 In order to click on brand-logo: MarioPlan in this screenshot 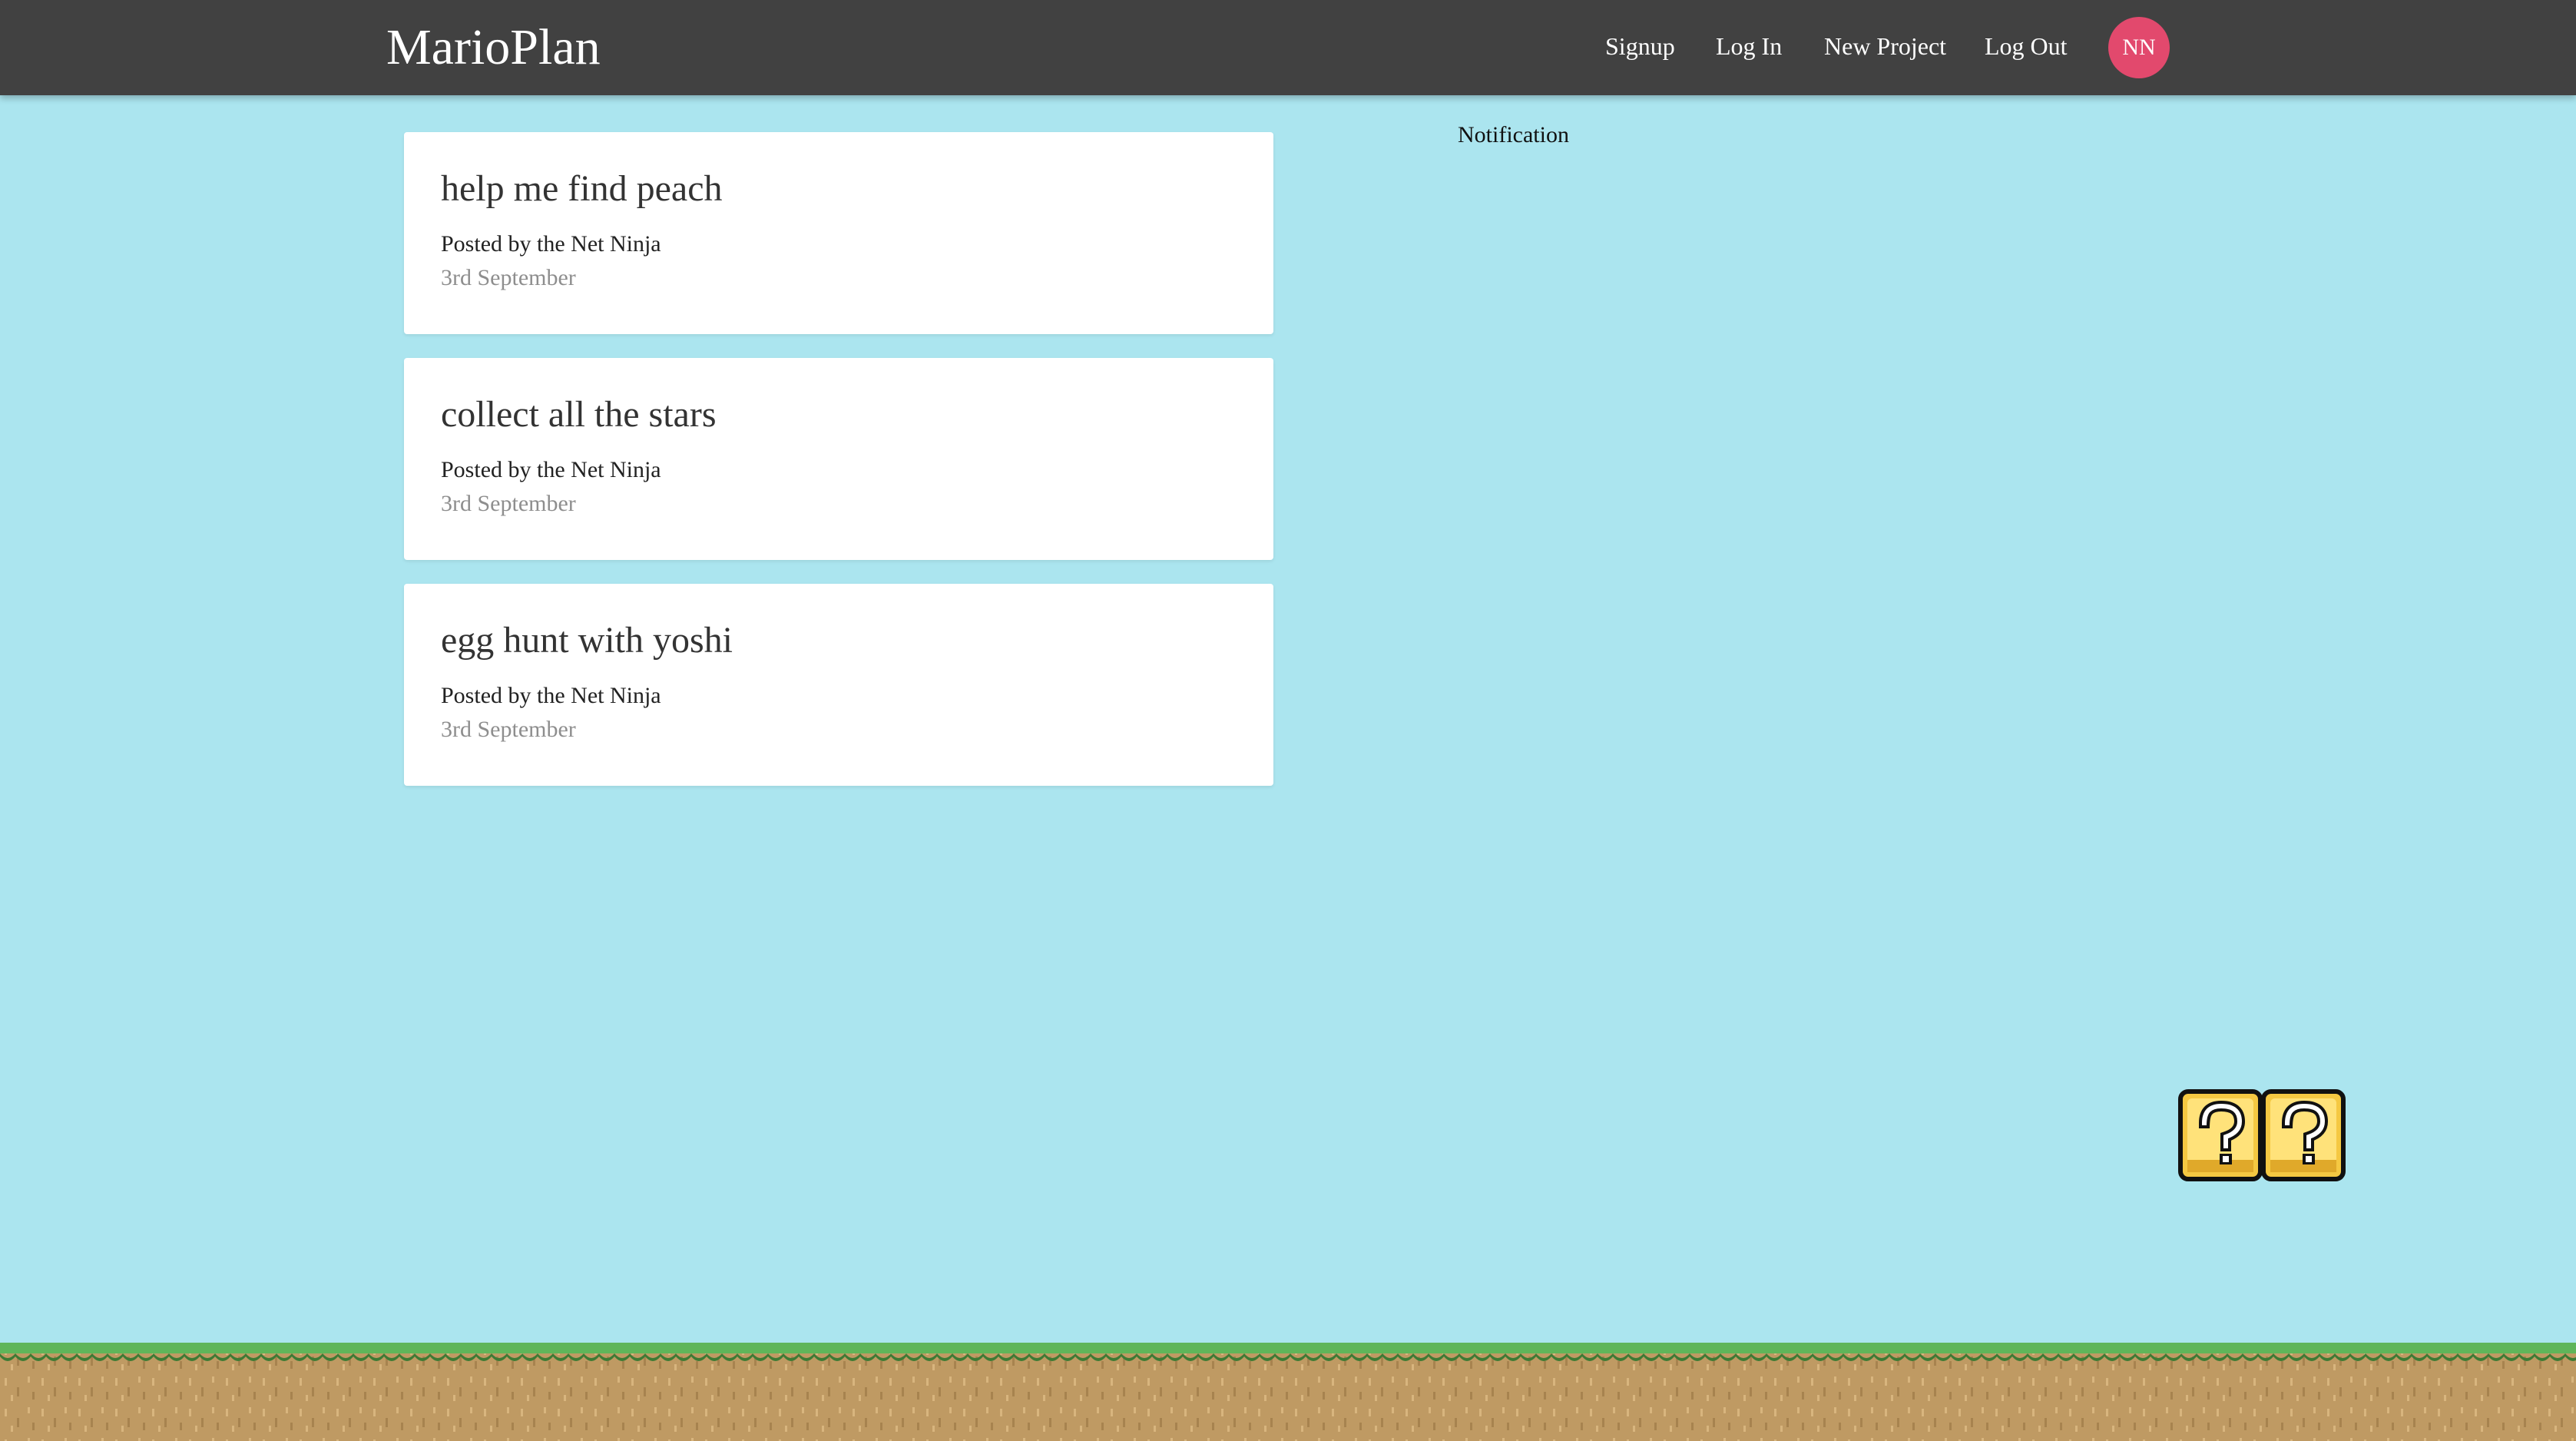, I will do `click(494, 47)`.